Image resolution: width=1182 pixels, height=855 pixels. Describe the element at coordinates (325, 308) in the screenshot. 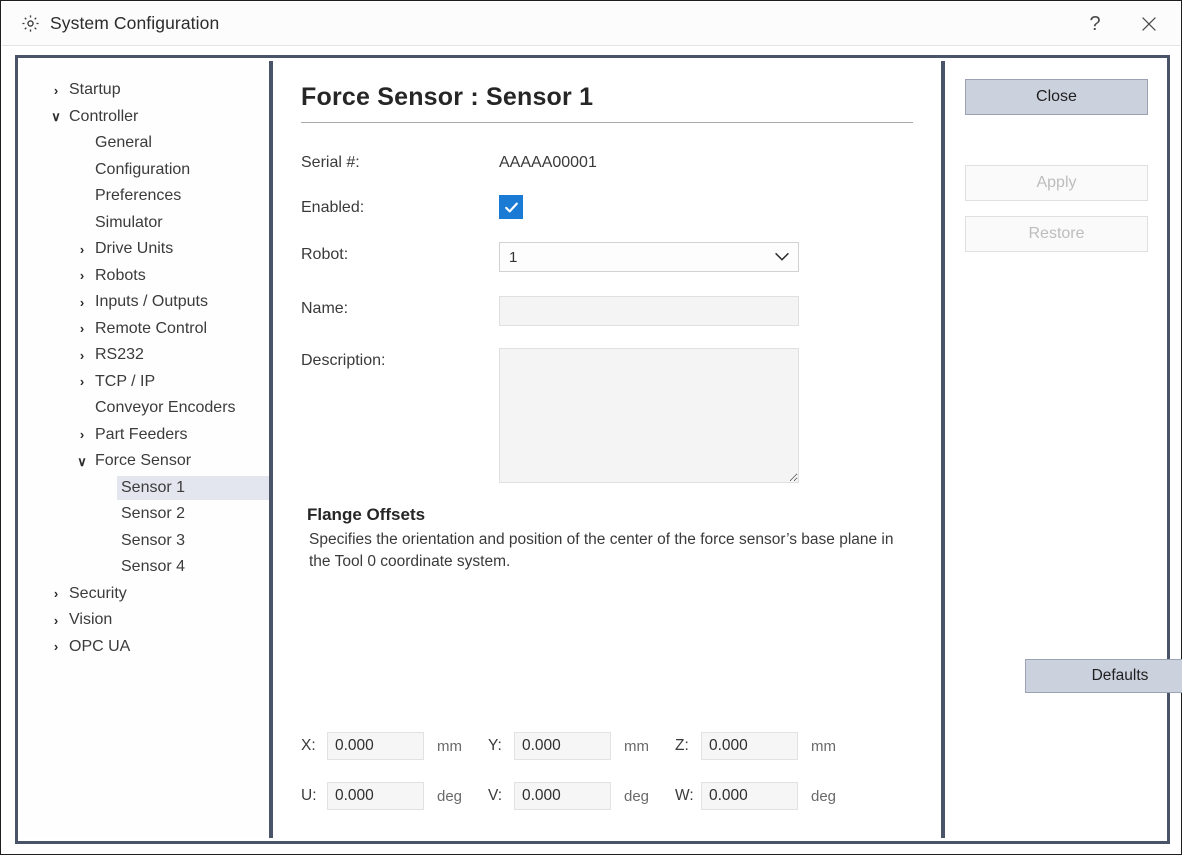

I see `name-label: Name:` at that location.